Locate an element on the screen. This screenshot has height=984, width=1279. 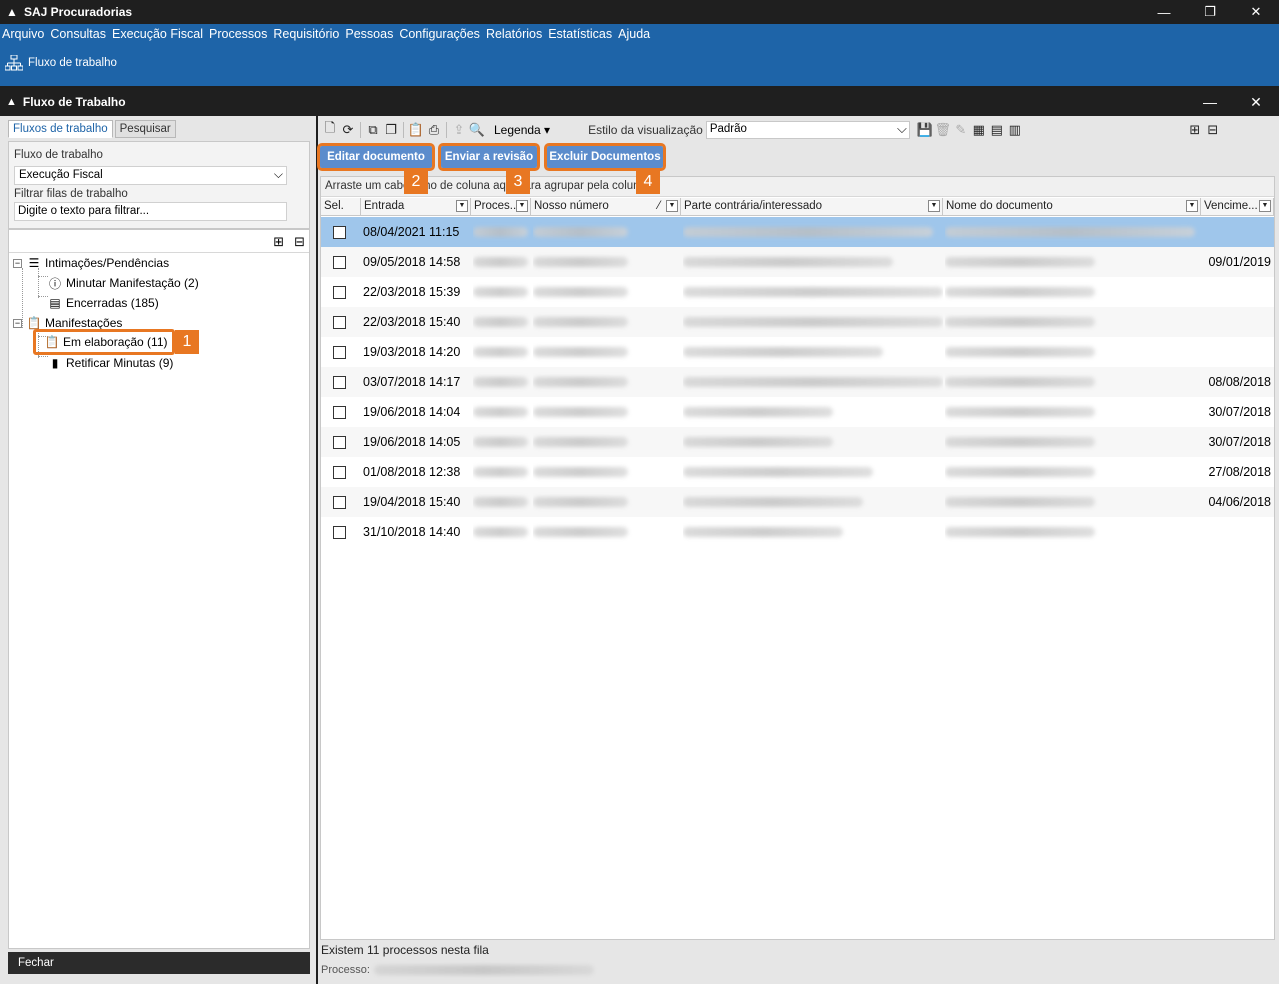
quick-access-workflow: Fluxo de trabalho is located at coordinates (639, 63).